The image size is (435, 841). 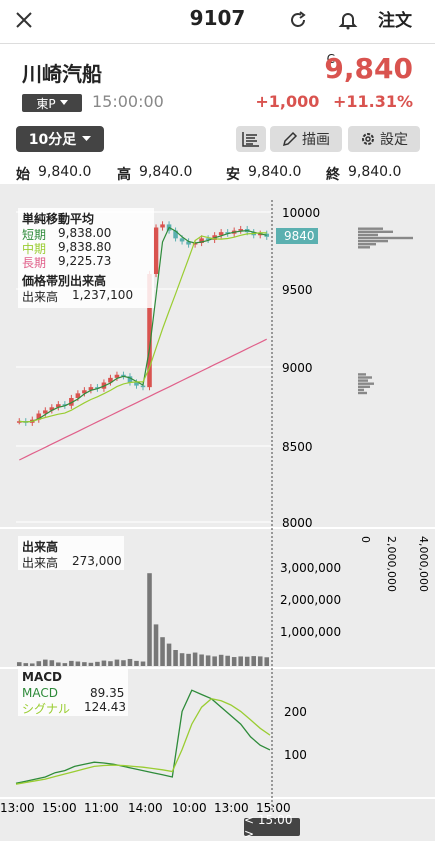 I want to click on gear-icon, so click(x=368, y=139).